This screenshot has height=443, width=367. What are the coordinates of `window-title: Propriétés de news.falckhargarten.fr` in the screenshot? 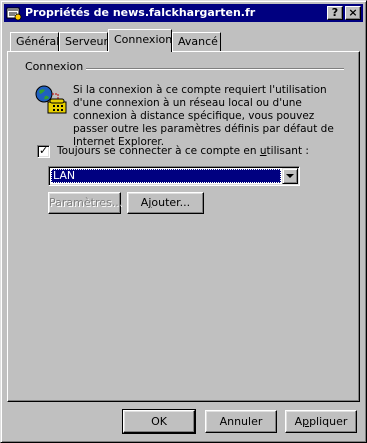 It's located at (140, 12).